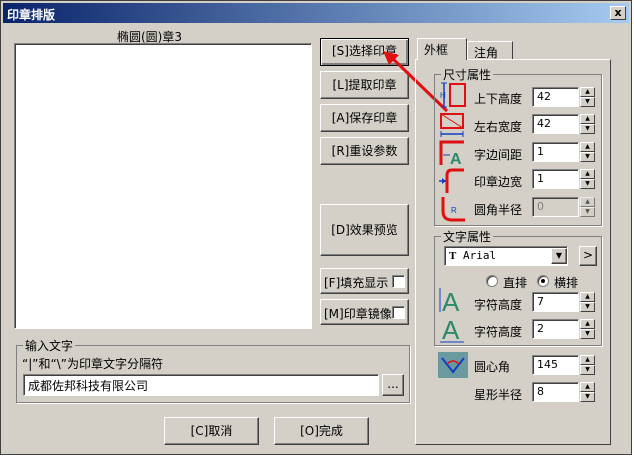 The image size is (634, 465). Describe the element at coordinates (498, 99) in the screenshot. I see `height-label: 上下高度` at that location.